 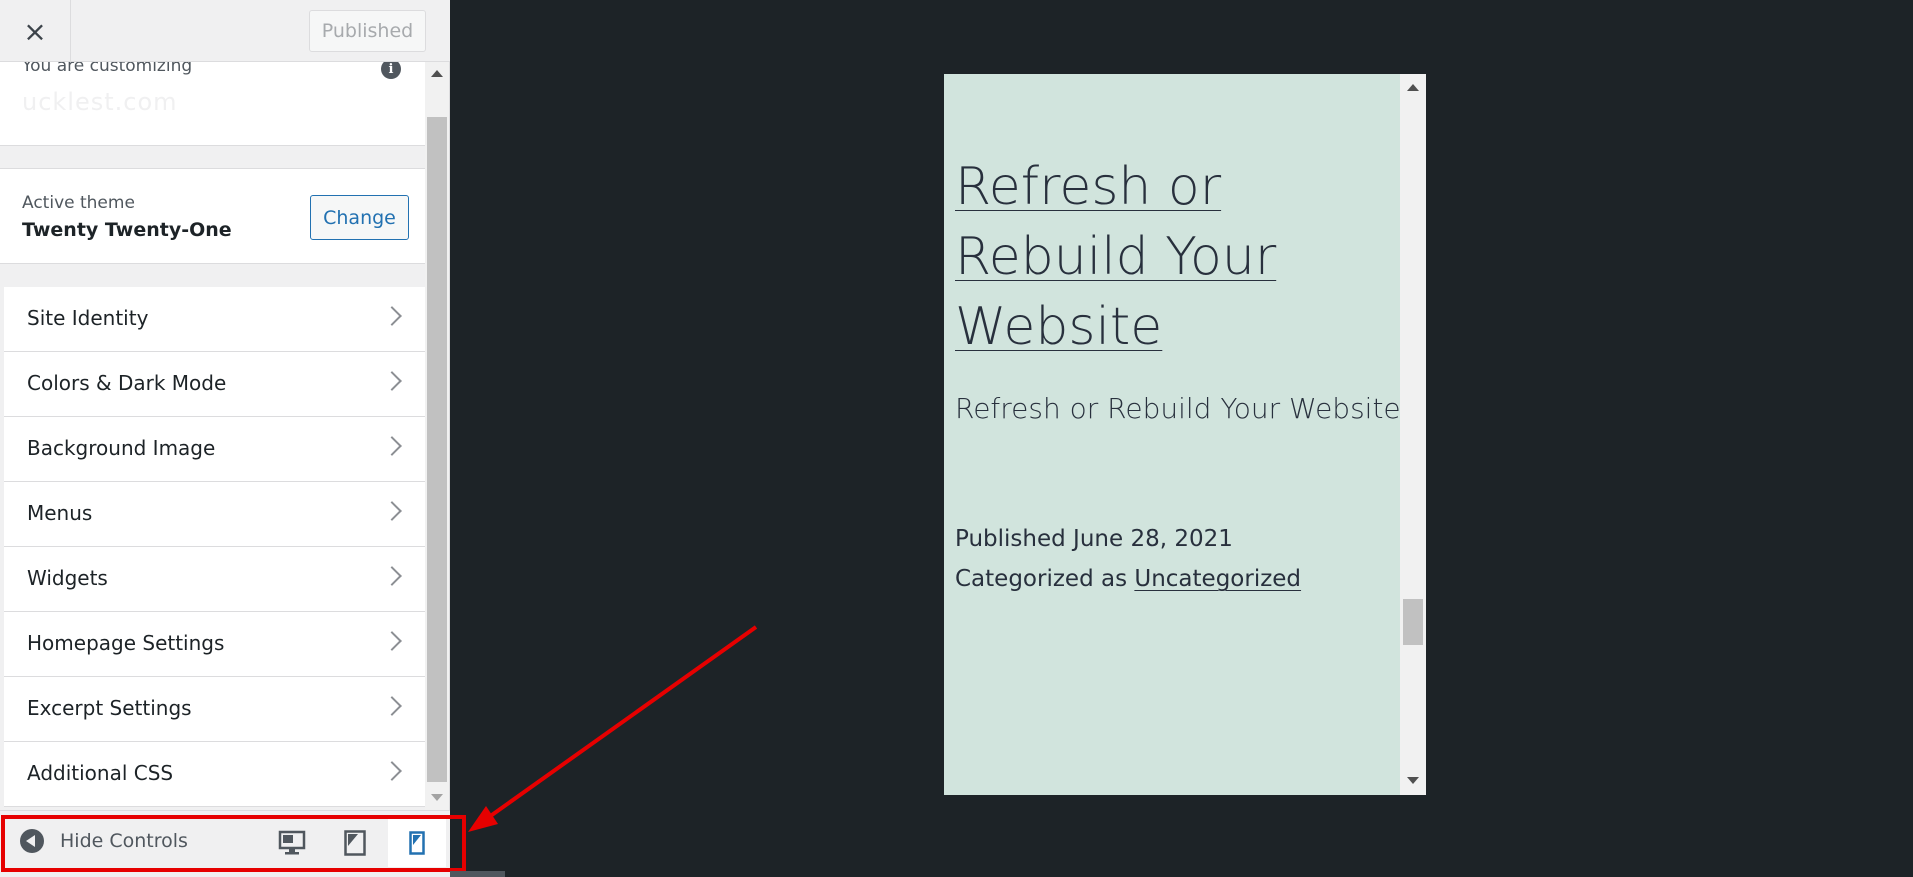 I want to click on close-icon: ×, so click(x=35, y=31).